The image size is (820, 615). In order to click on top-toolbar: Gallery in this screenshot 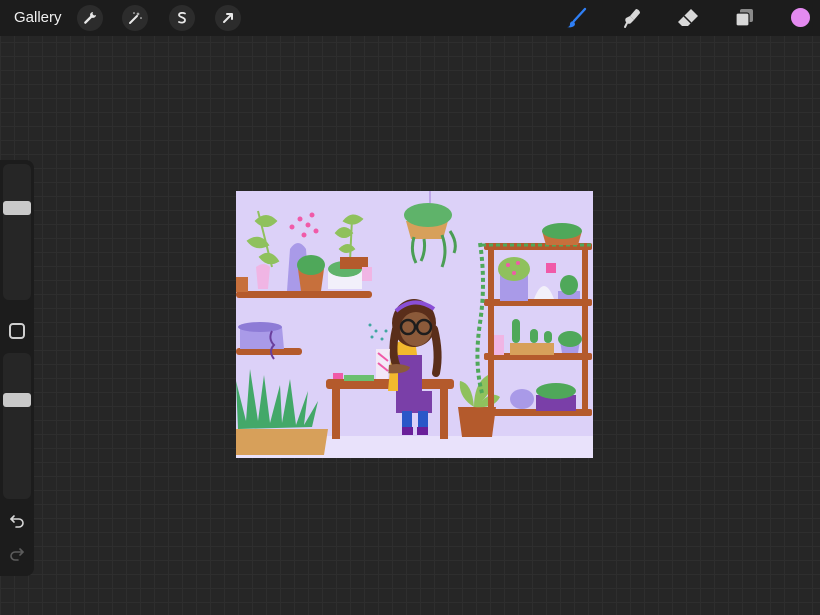, I will do `click(410, 18)`.